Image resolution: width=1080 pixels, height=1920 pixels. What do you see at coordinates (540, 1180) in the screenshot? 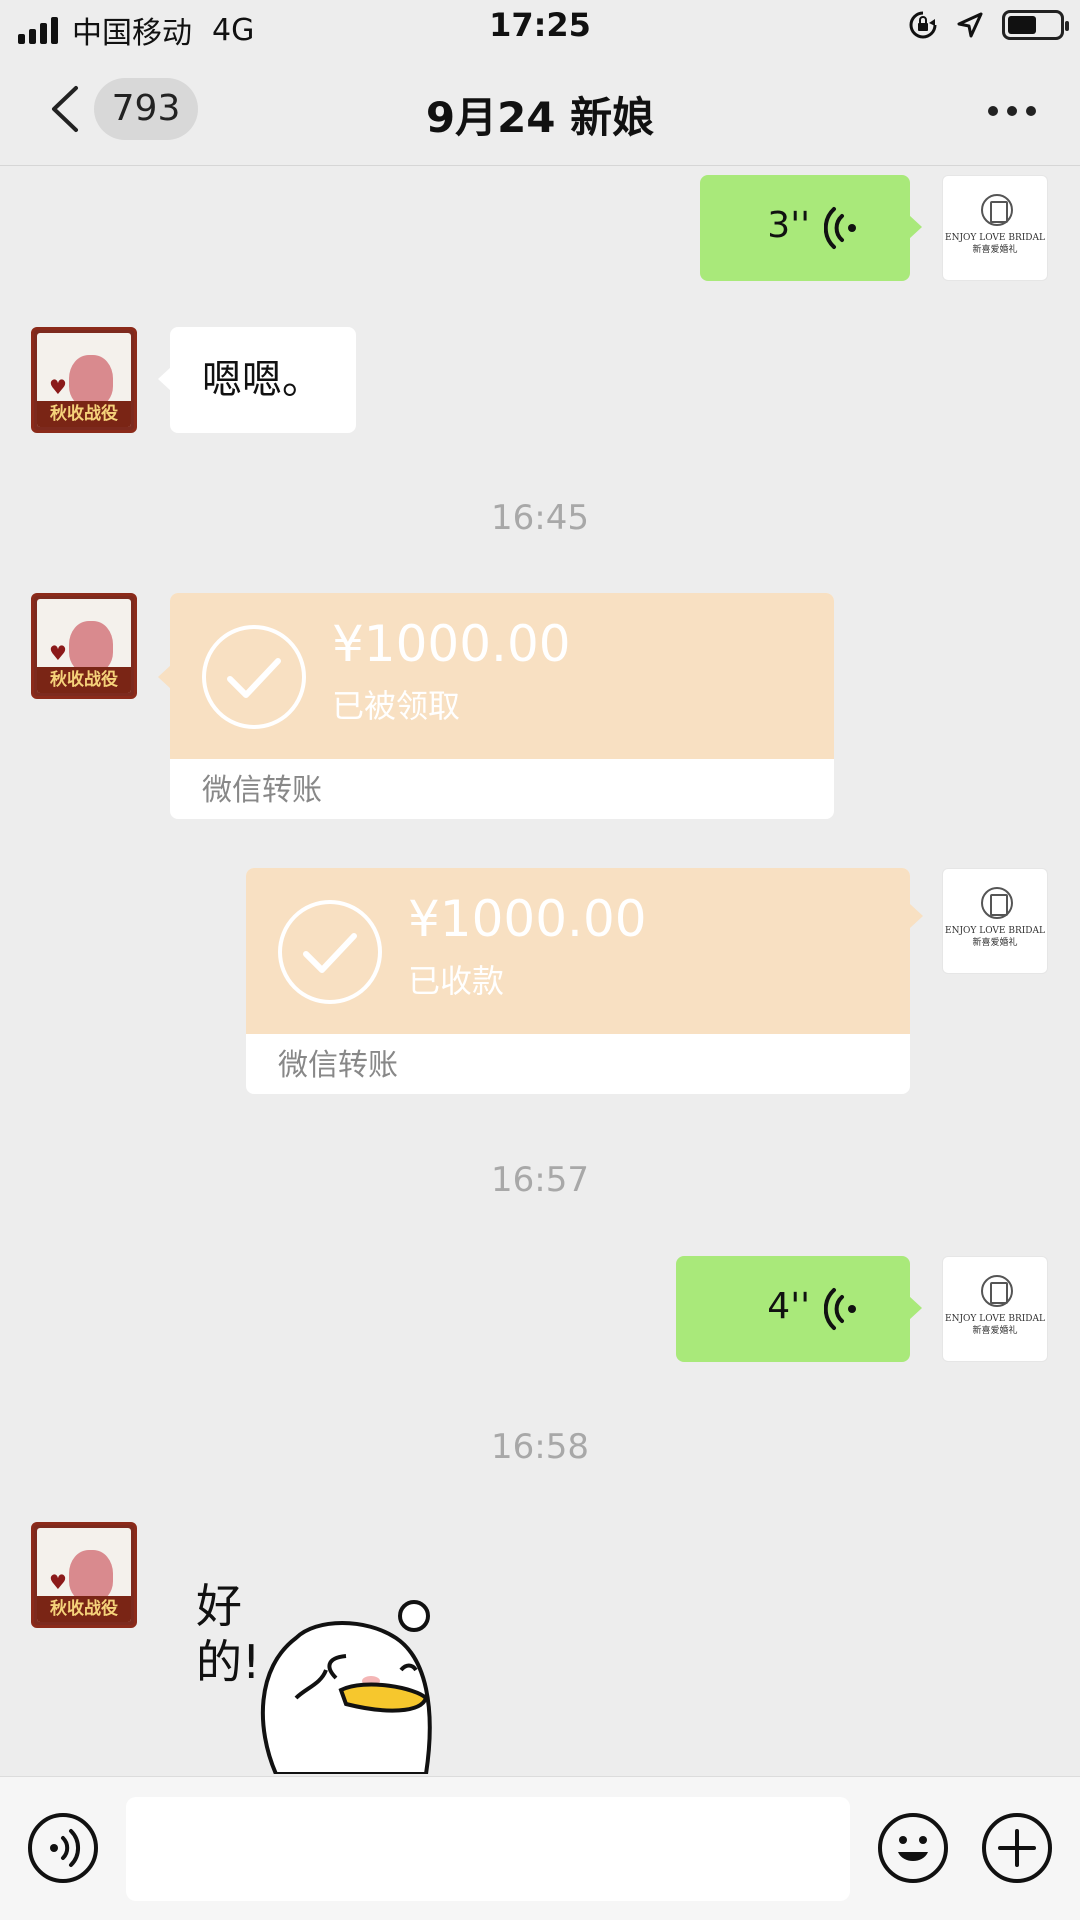
I see `timestamp: 16:57` at bounding box center [540, 1180].